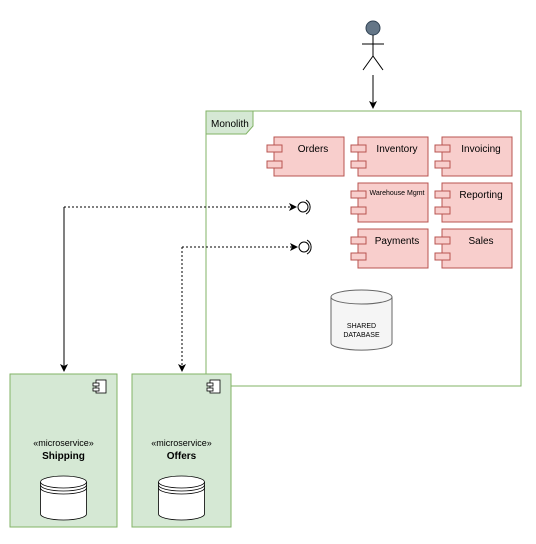 Image resolution: width=536 pixels, height=544 pixels. I want to click on shared-database: SHARED DATABASE, so click(361, 320).